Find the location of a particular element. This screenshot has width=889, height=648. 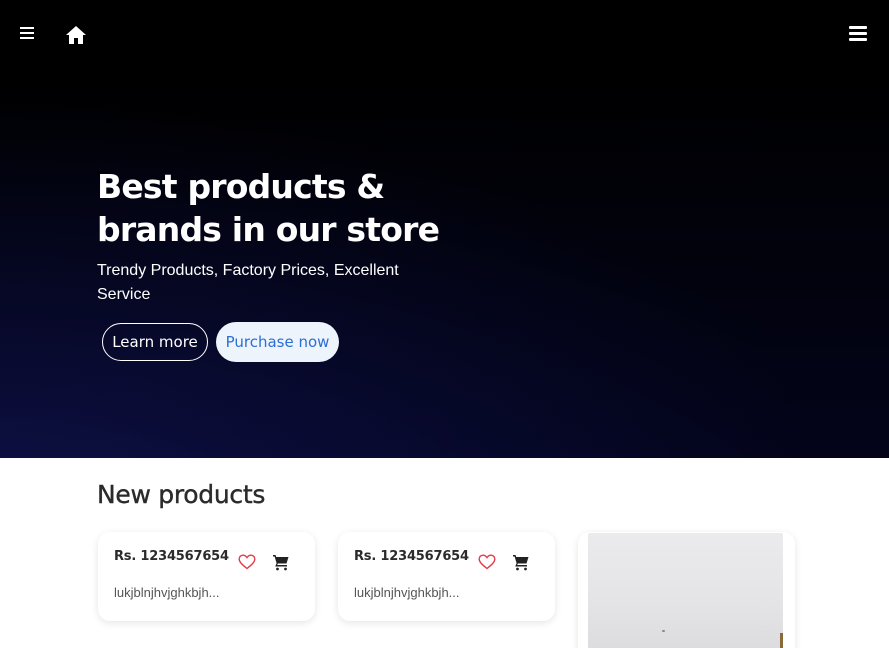

menu-bars-icon is located at coordinates (858, 34).